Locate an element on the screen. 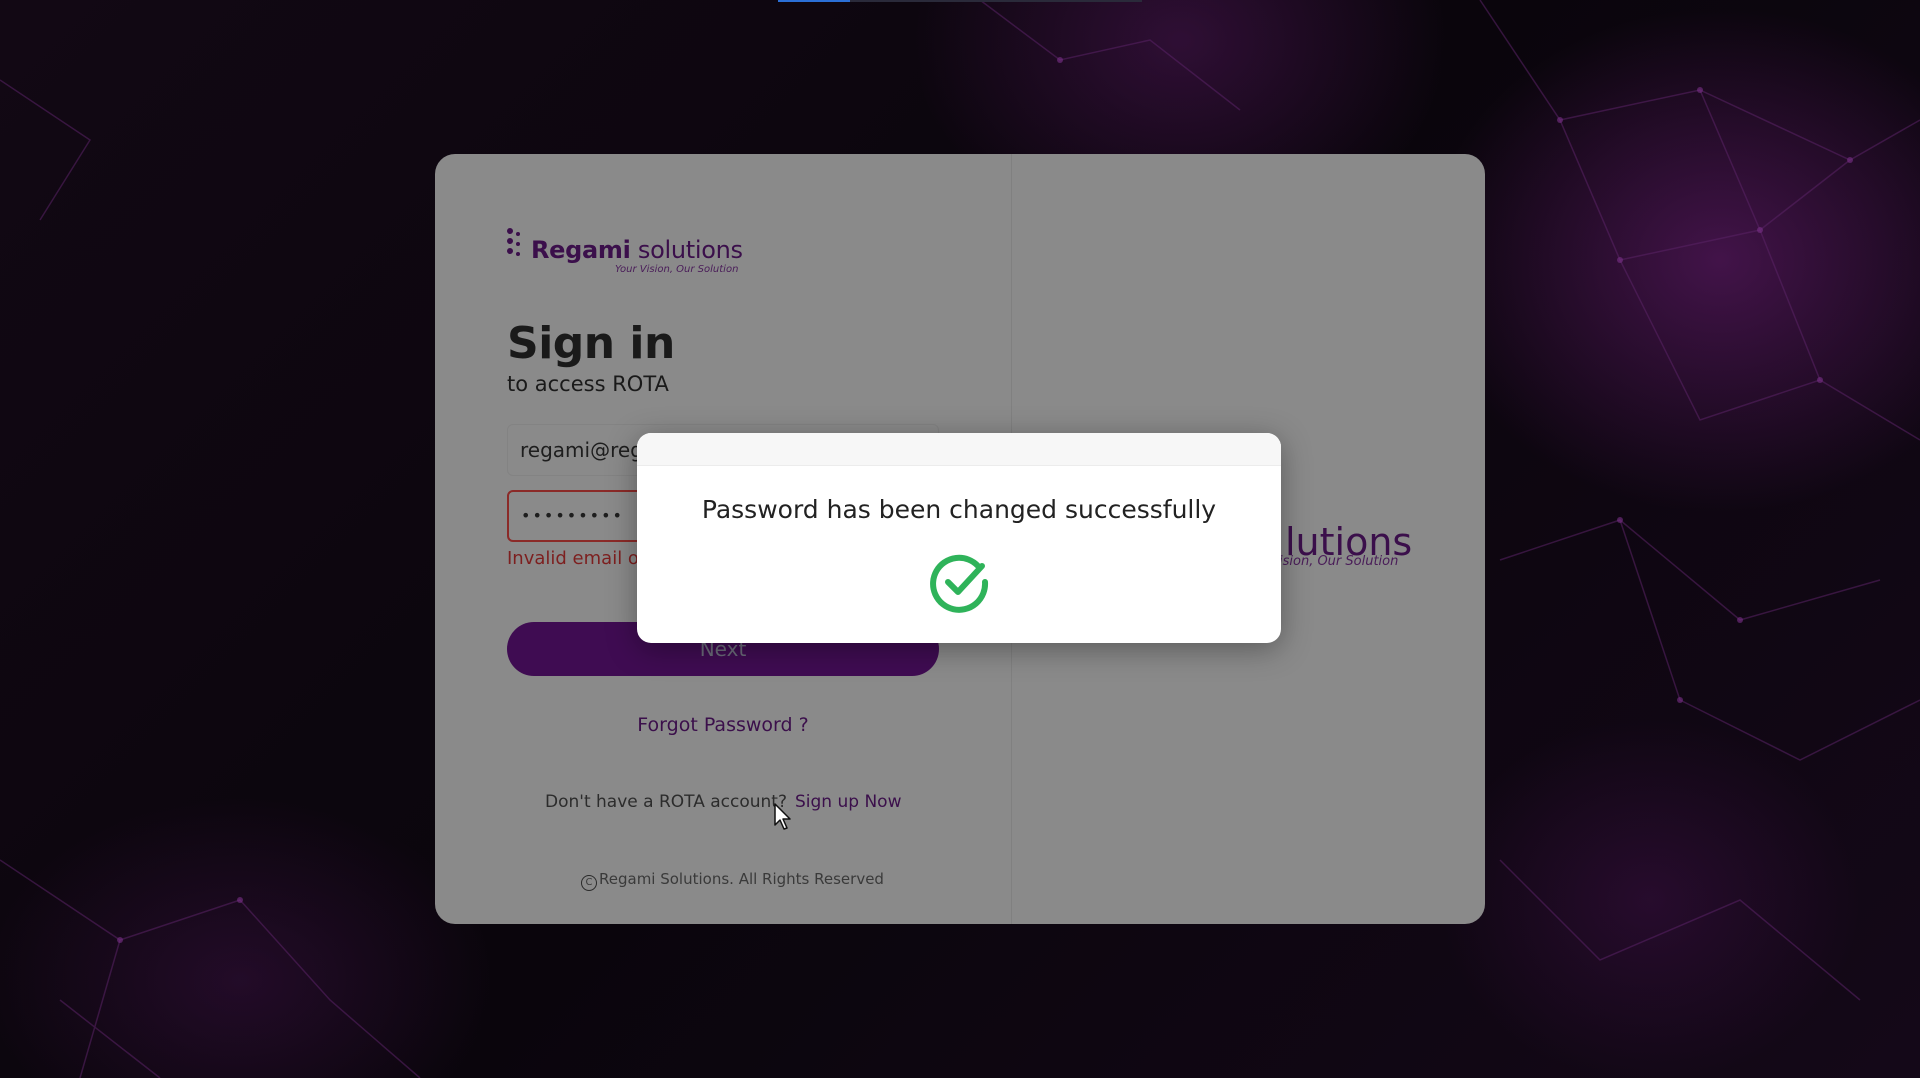 The height and width of the screenshot is (1078, 1920). page-subtitle: to access ROTA is located at coordinates (588, 384).